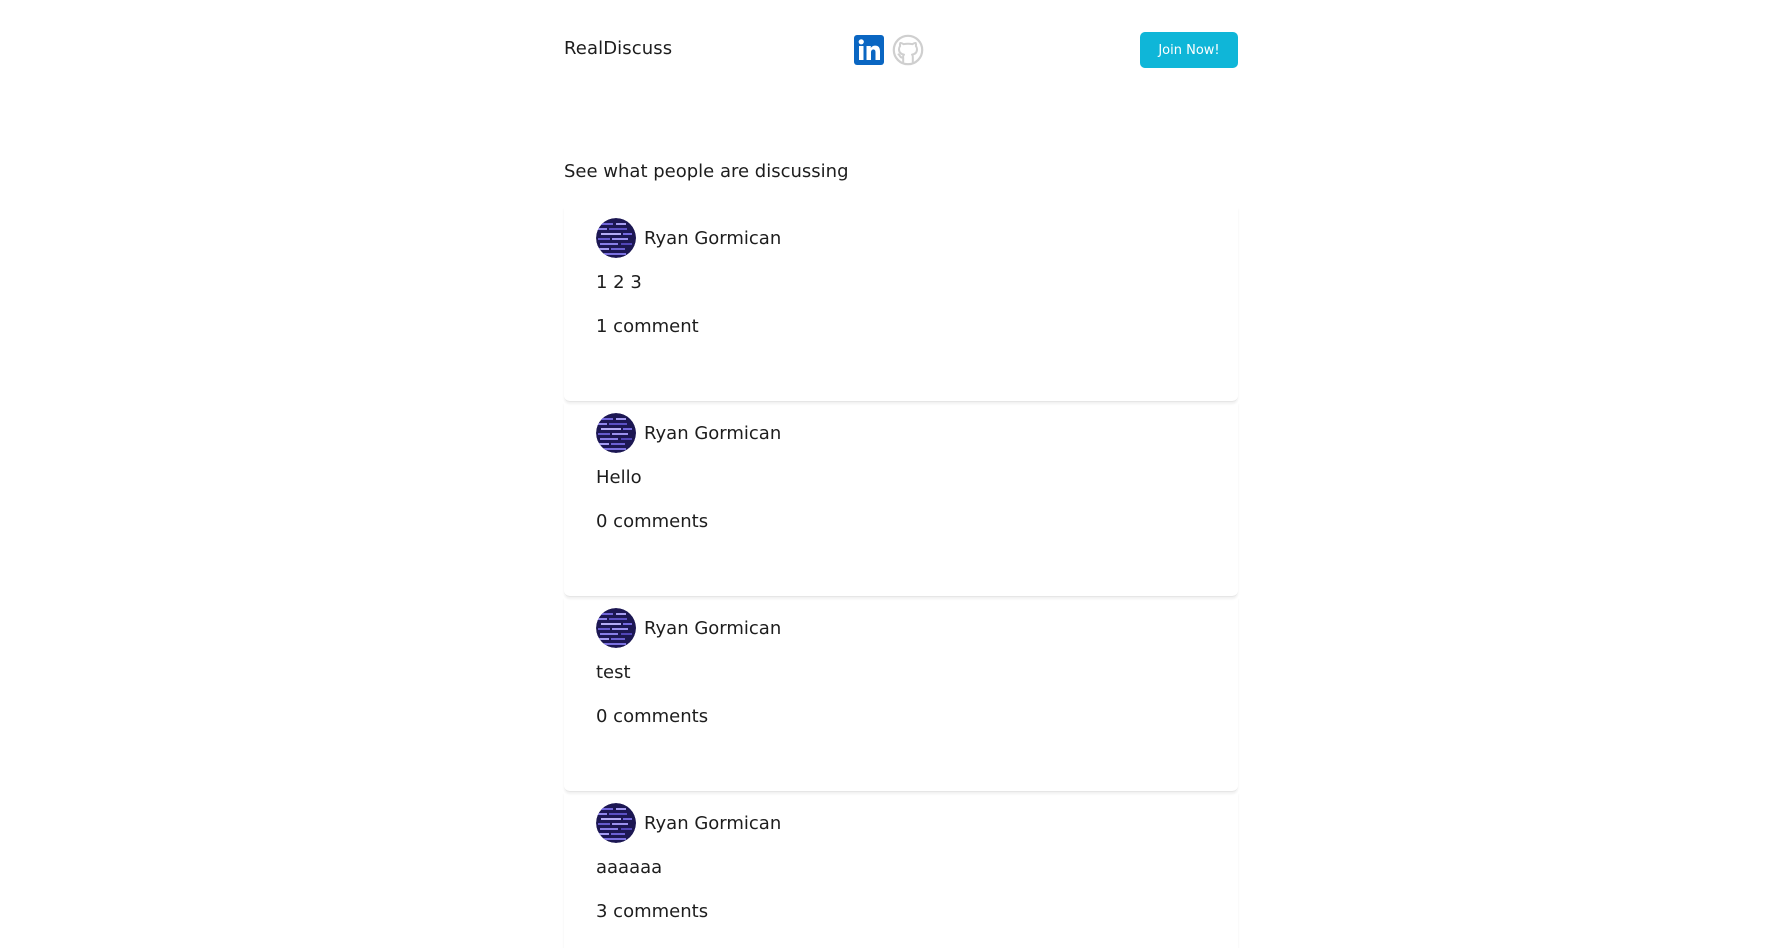 Image resolution: width=1780 pixels, height=948 pixels. Describe the element at coordinates (613, 672) in the screenshot. I see `post-text: test` at that location.